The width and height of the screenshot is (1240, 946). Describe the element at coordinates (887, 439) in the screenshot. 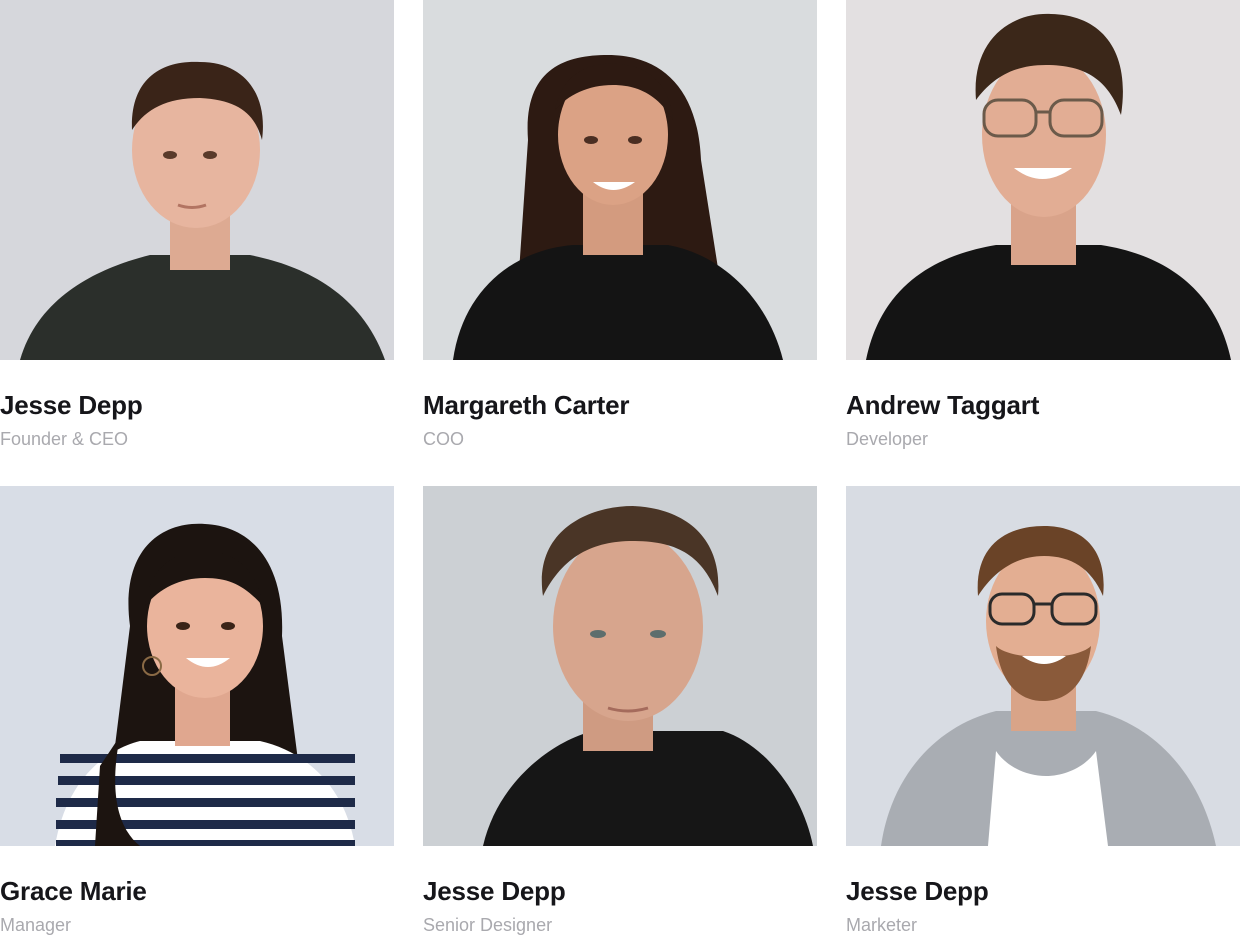

I see `member-role: Developer` at that location.